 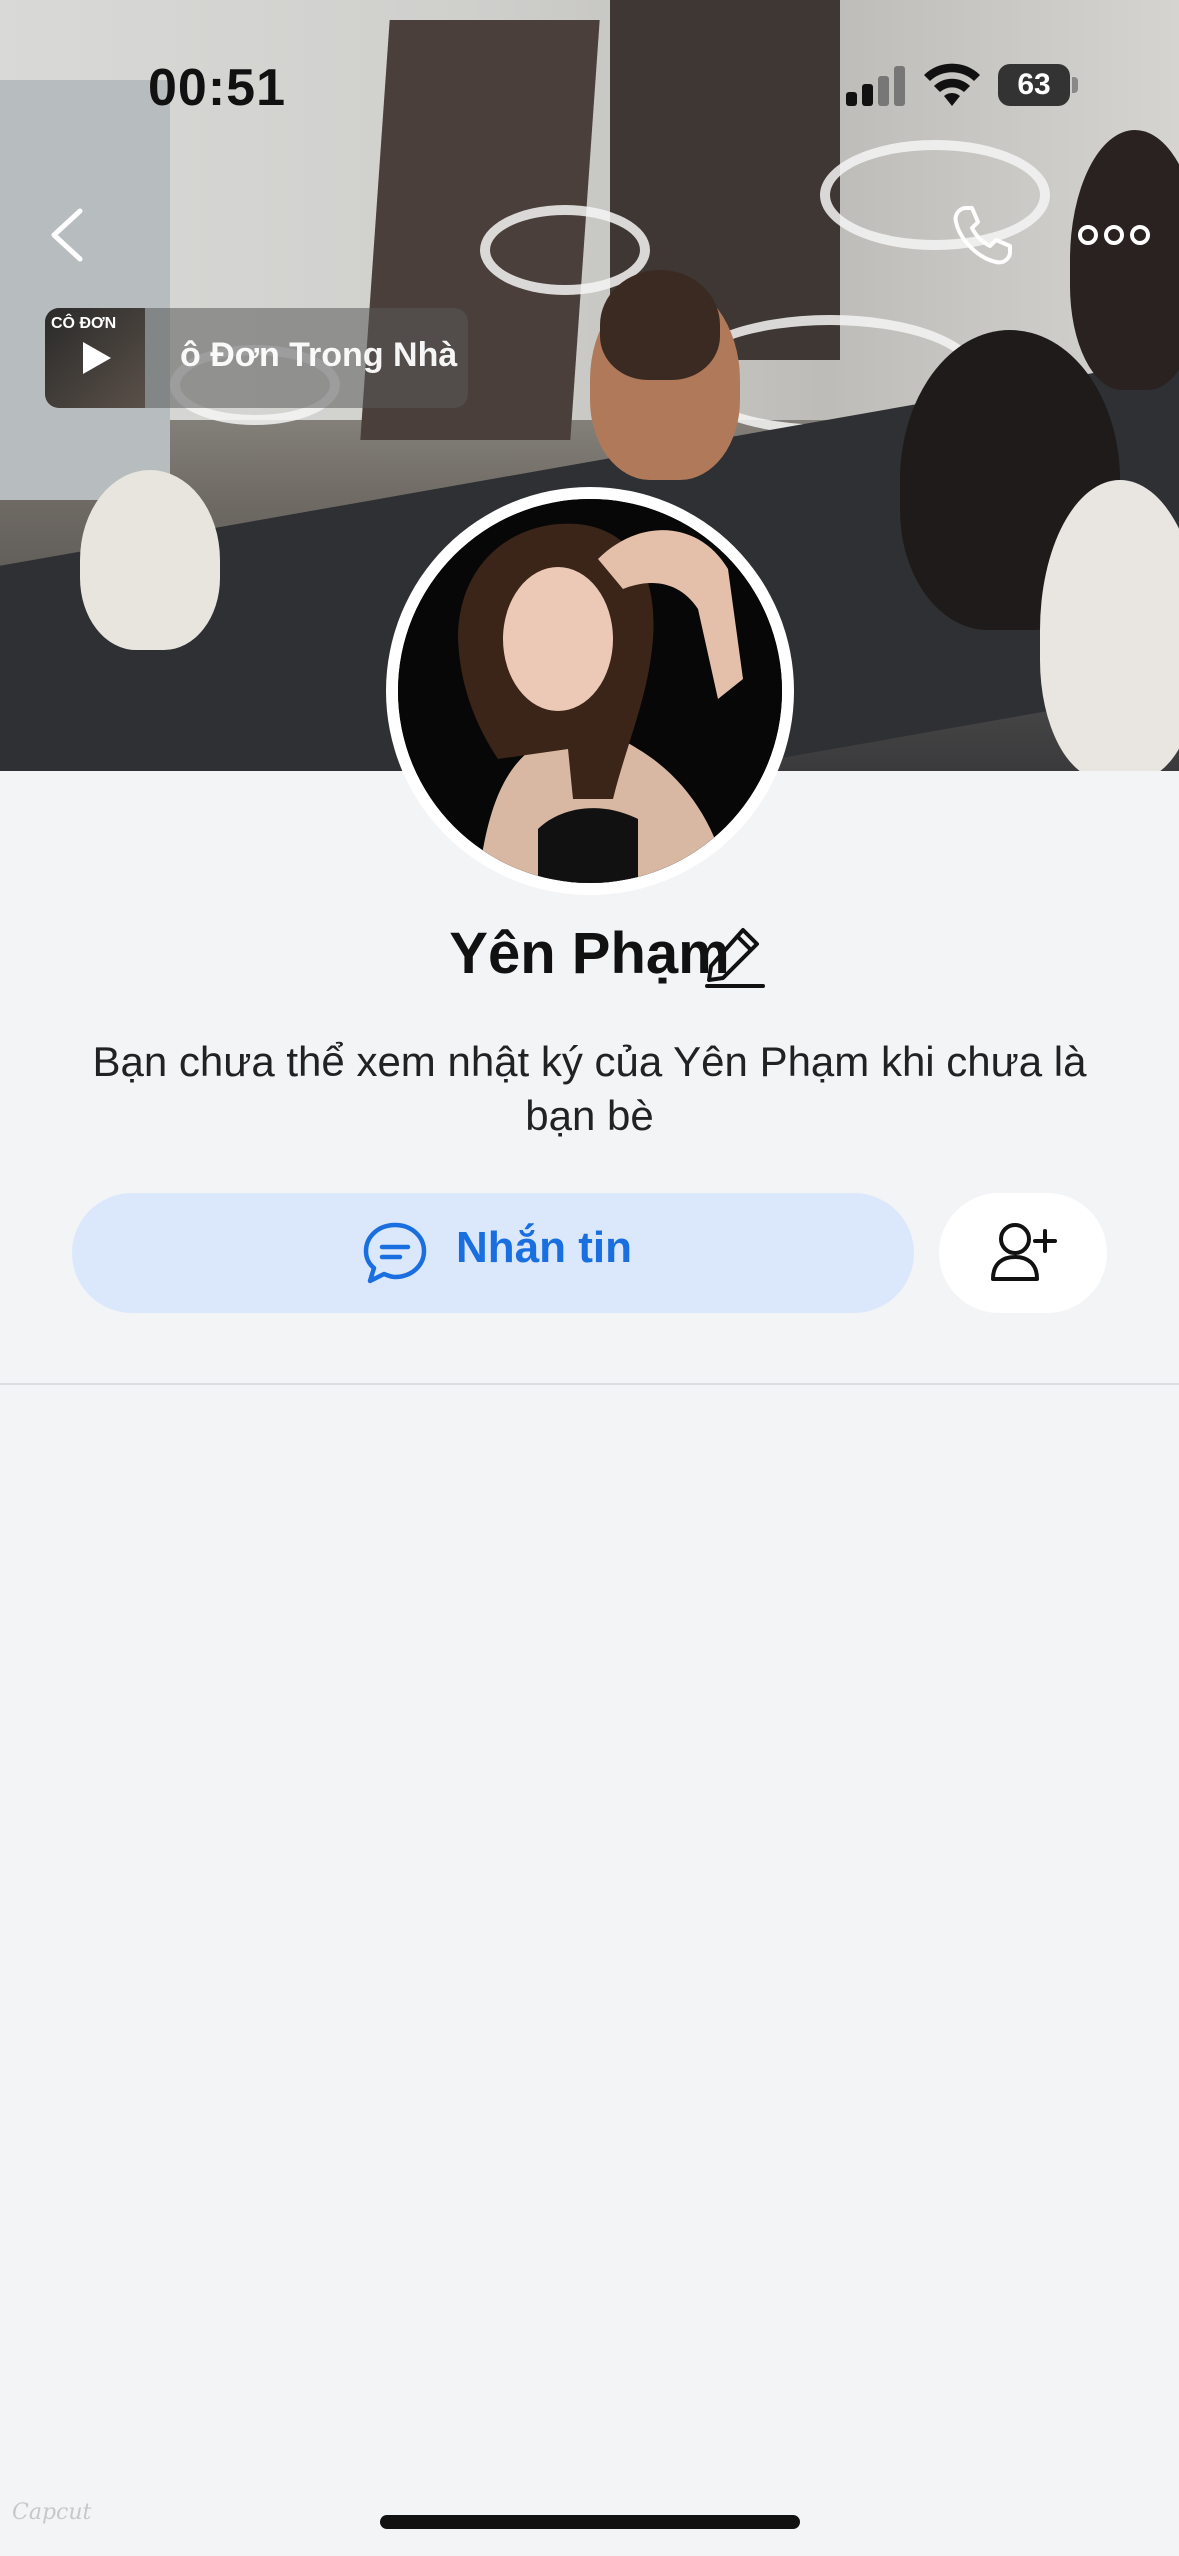 What do you see at coordinates (590, 2522) in the screenshot?
I see `home-indicator` at bounding box center [590, 2522].